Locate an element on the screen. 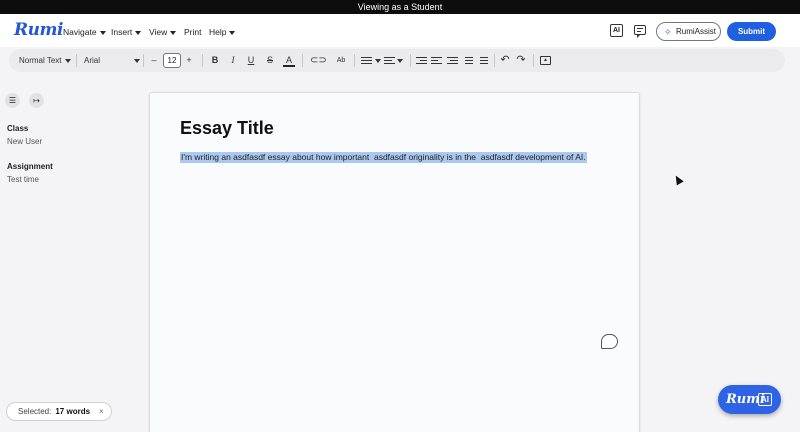  text-style-select: Normal Text is located at coordinates (45, 60).